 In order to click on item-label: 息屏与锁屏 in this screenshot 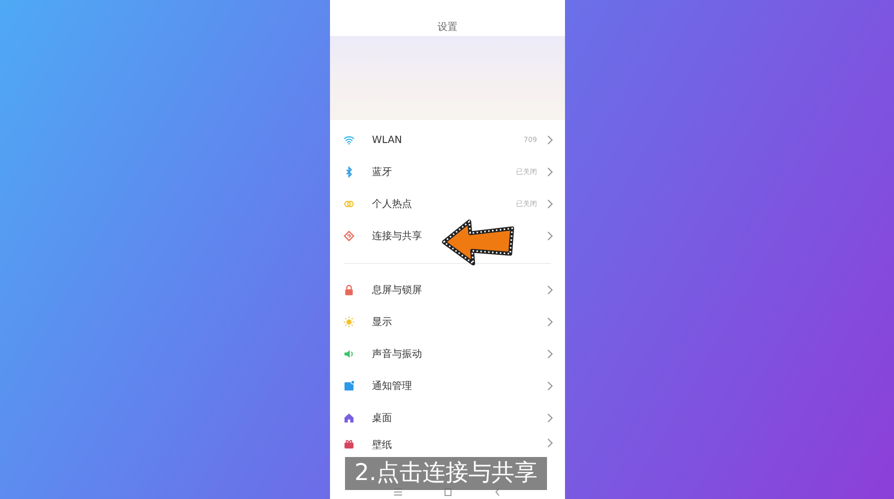, I will do `click(397, 290)`.